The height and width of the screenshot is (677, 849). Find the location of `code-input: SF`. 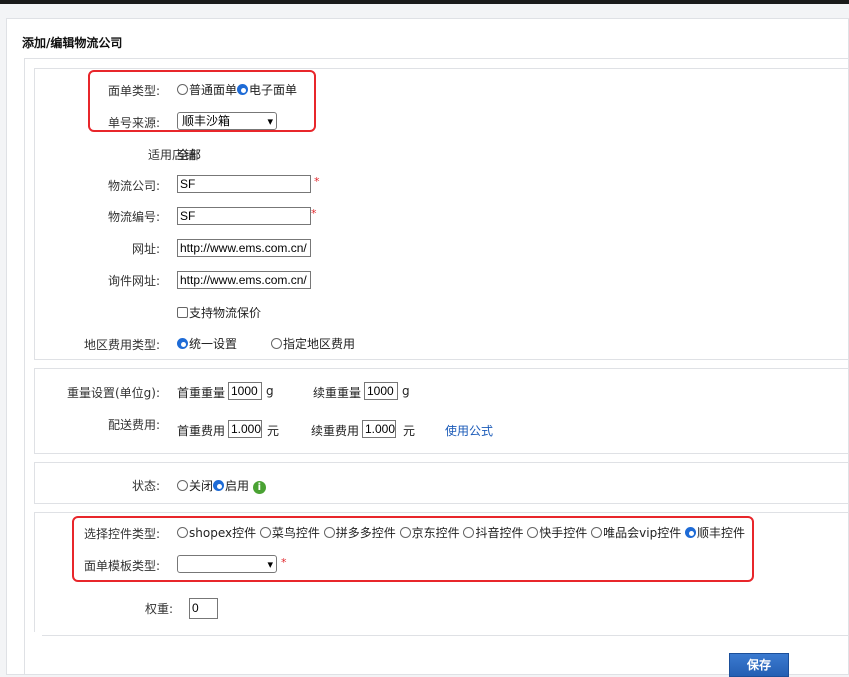

code-input: SF is located at coordinates (244, 216).